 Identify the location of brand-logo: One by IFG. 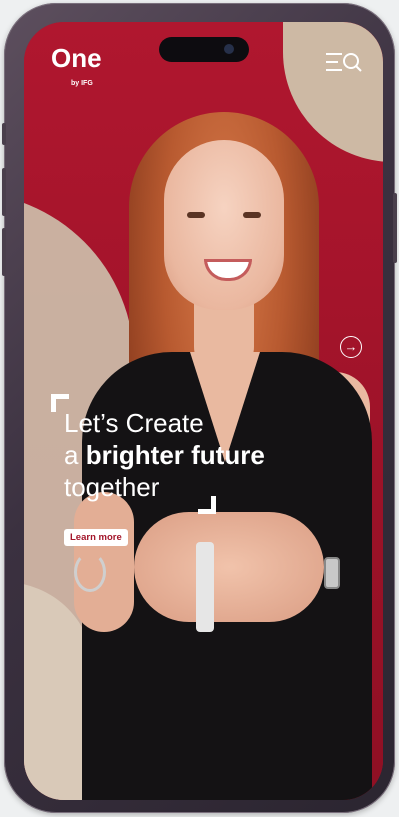
(76, 65).